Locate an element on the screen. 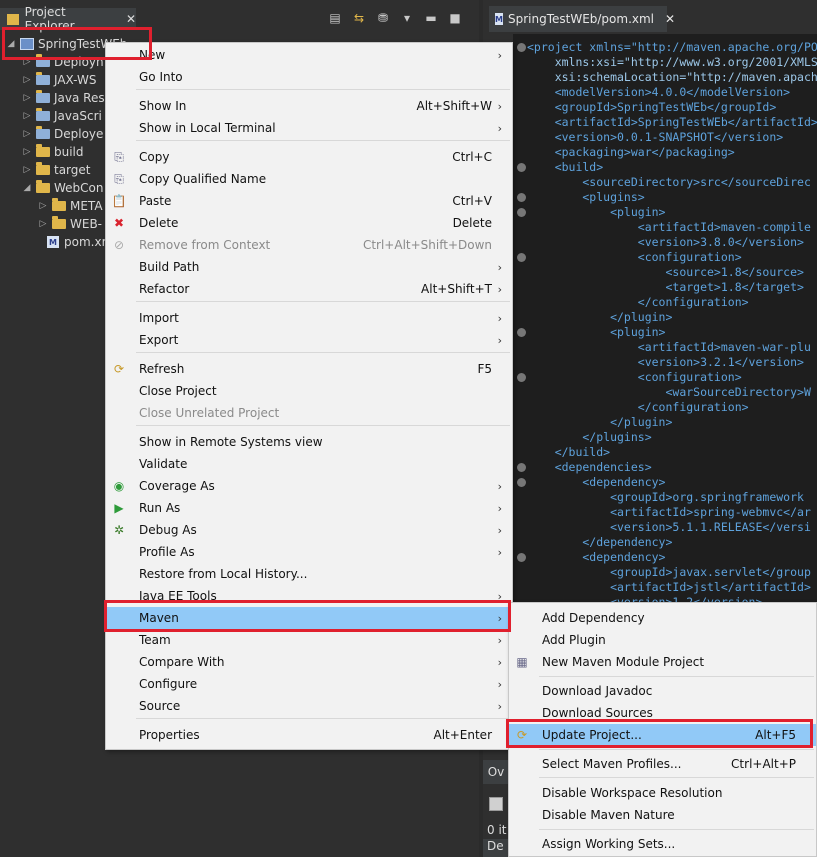 The height and width of the screenshot is (857, 817). bottom-tab-outline: Ov is located at coordinates (496, 772).